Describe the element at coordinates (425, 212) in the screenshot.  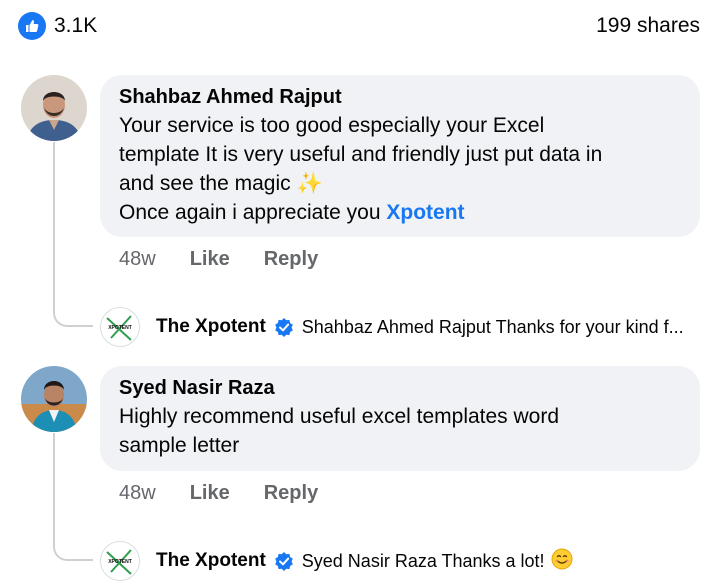
I see `mention-link: Xpotent` at that location.